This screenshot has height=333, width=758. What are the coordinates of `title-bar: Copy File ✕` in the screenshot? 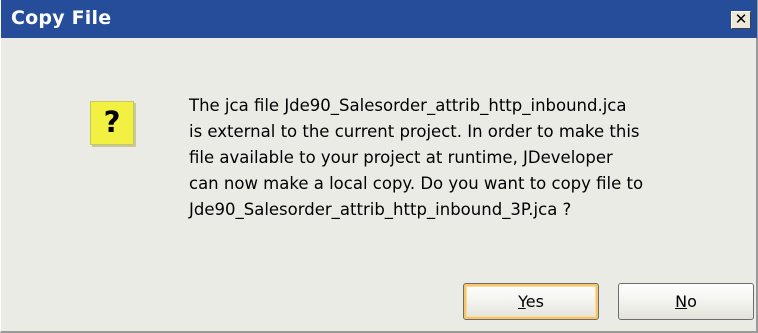 It's located at (379, 19).